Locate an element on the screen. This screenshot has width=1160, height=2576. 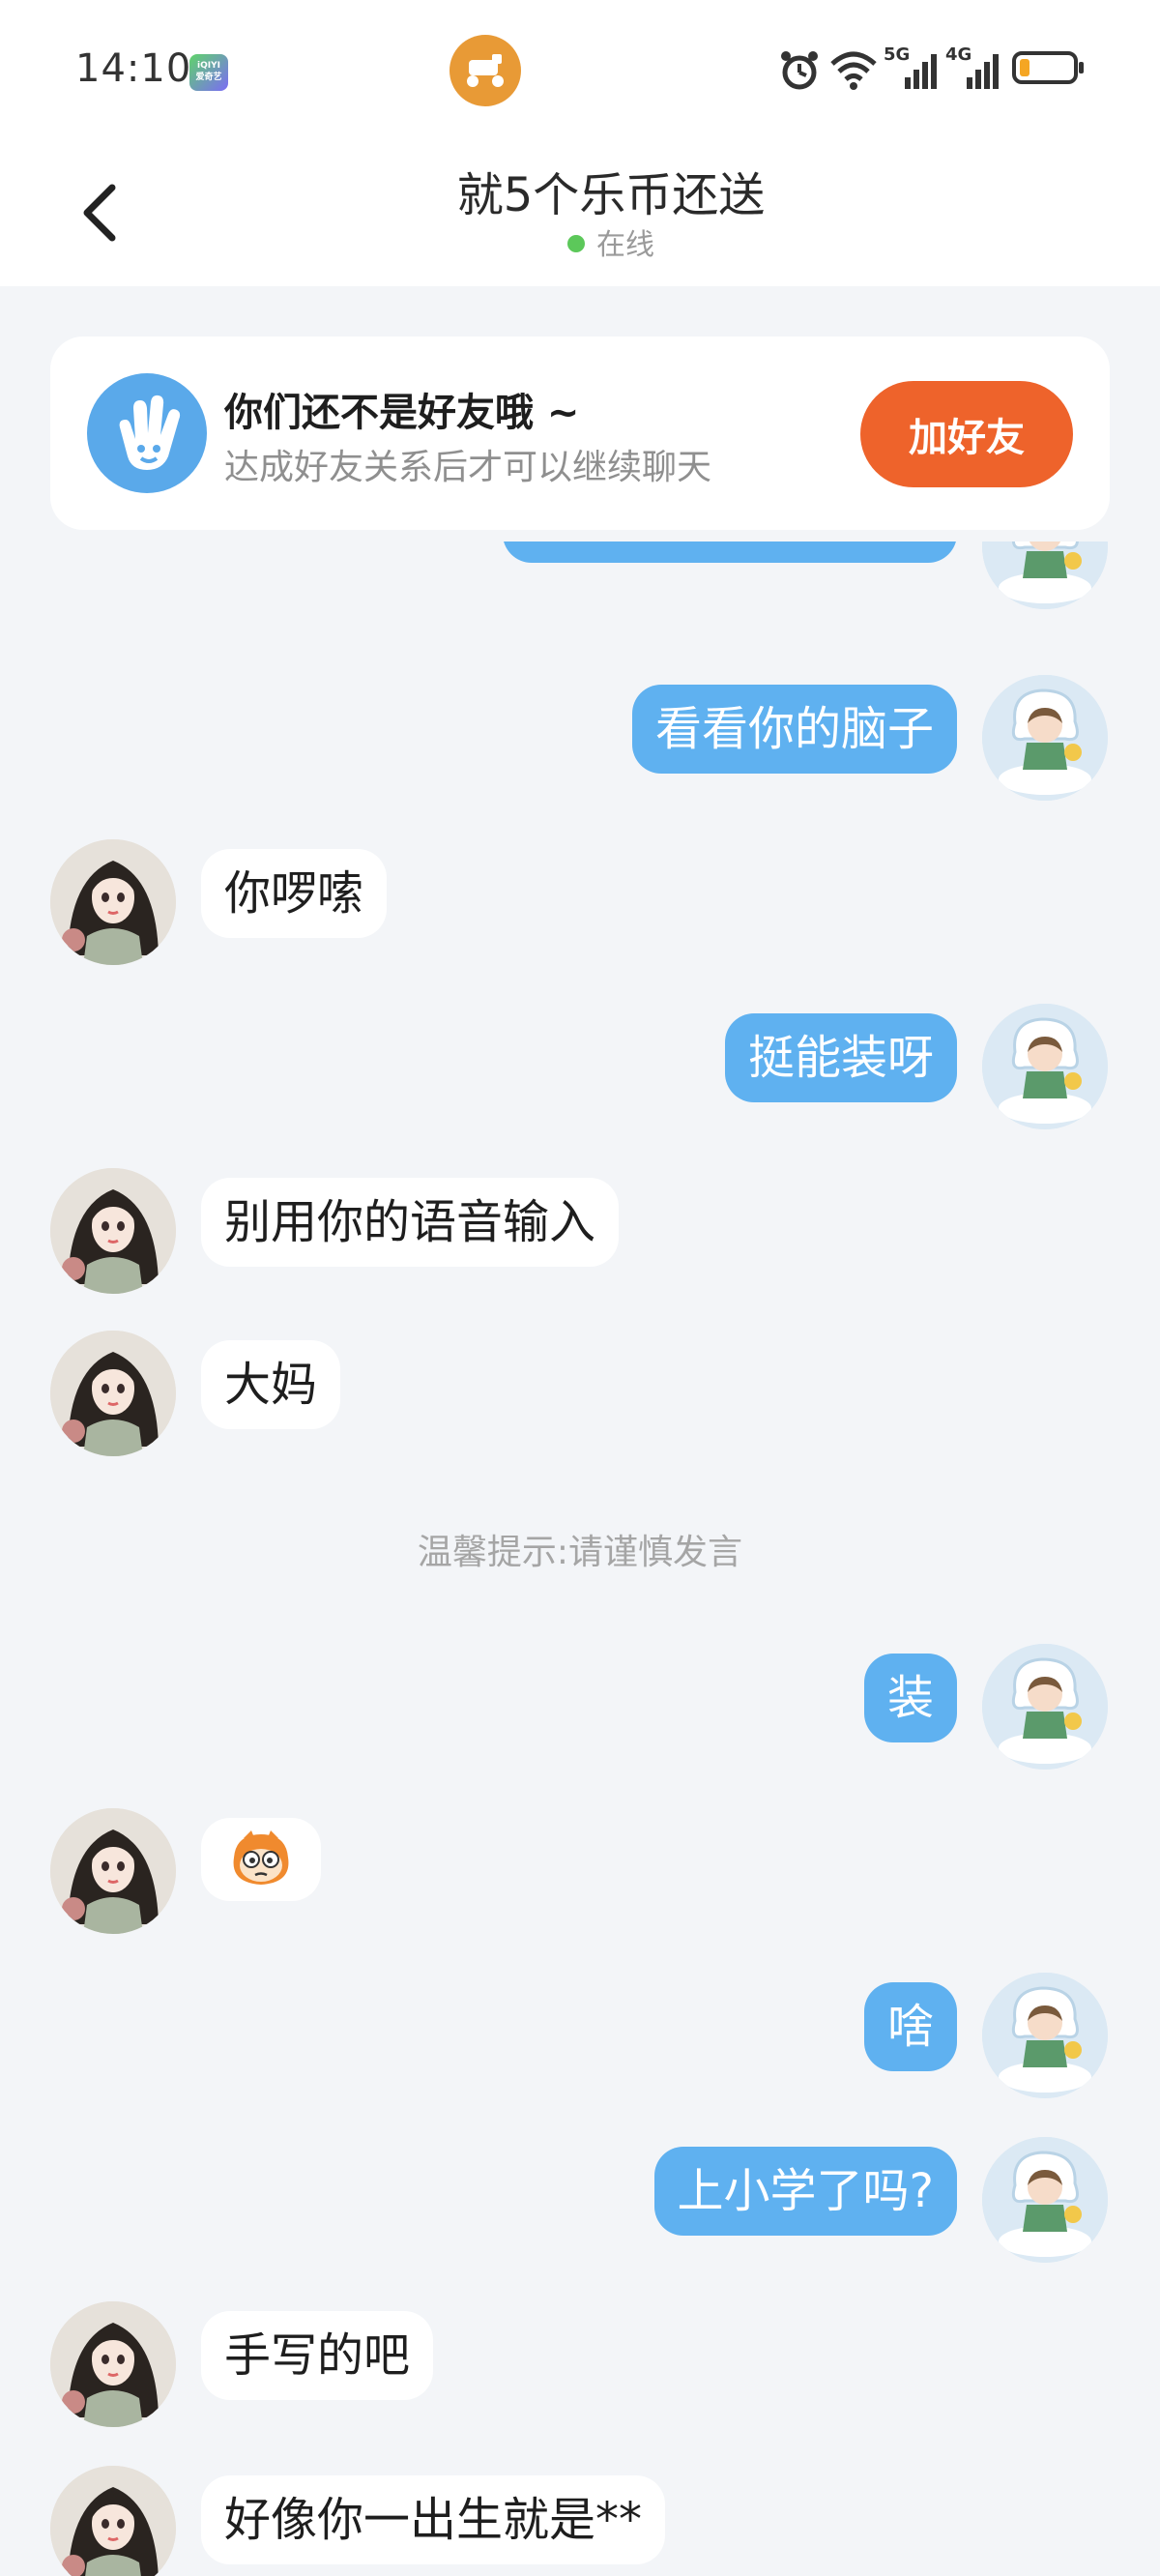
add-friend-button: 加好友 is located at coordinates (967, 434).